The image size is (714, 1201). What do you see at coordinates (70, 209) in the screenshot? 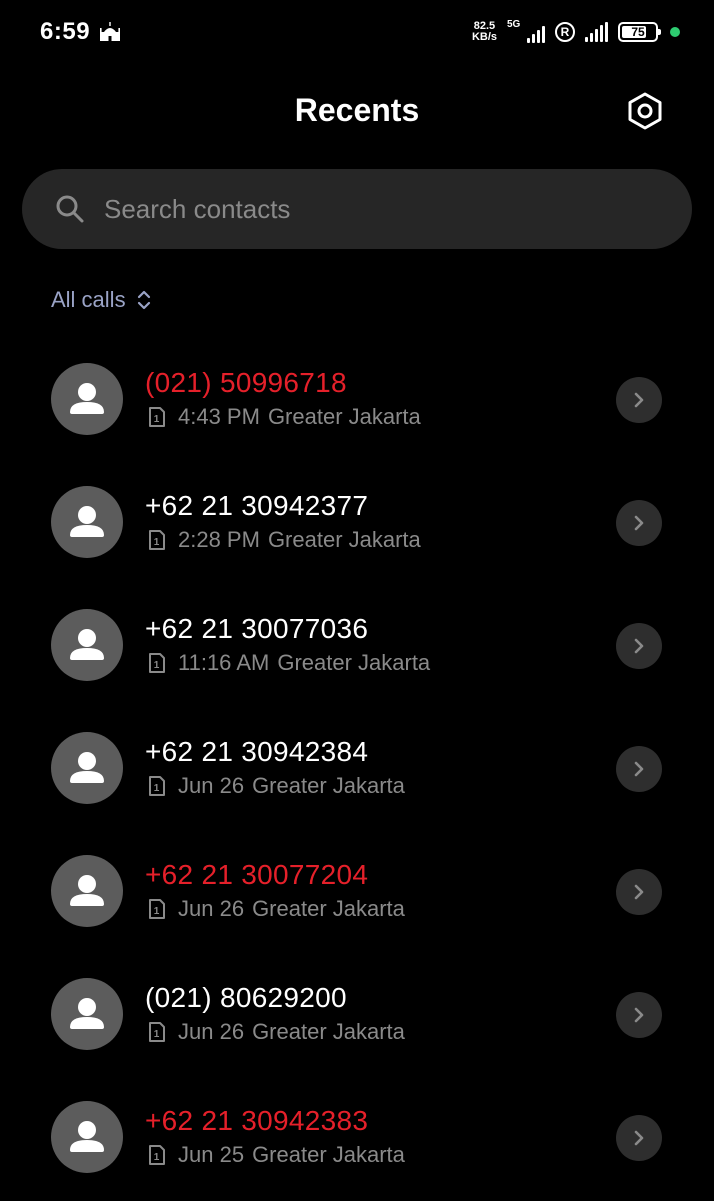
I see `search-icon` at bounding box center [70, 209].